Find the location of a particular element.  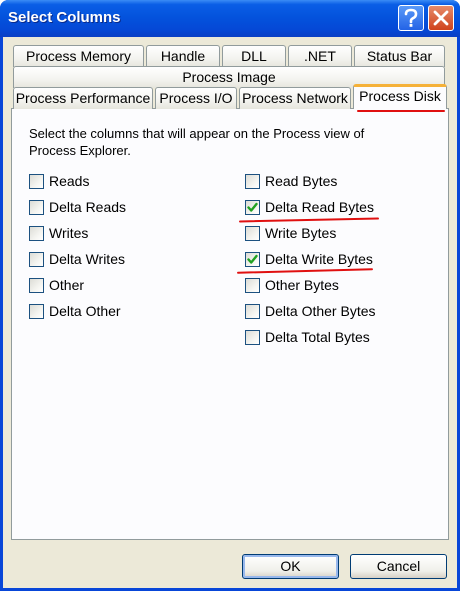

option-writes: Writes is located at coordinates (58, 233).